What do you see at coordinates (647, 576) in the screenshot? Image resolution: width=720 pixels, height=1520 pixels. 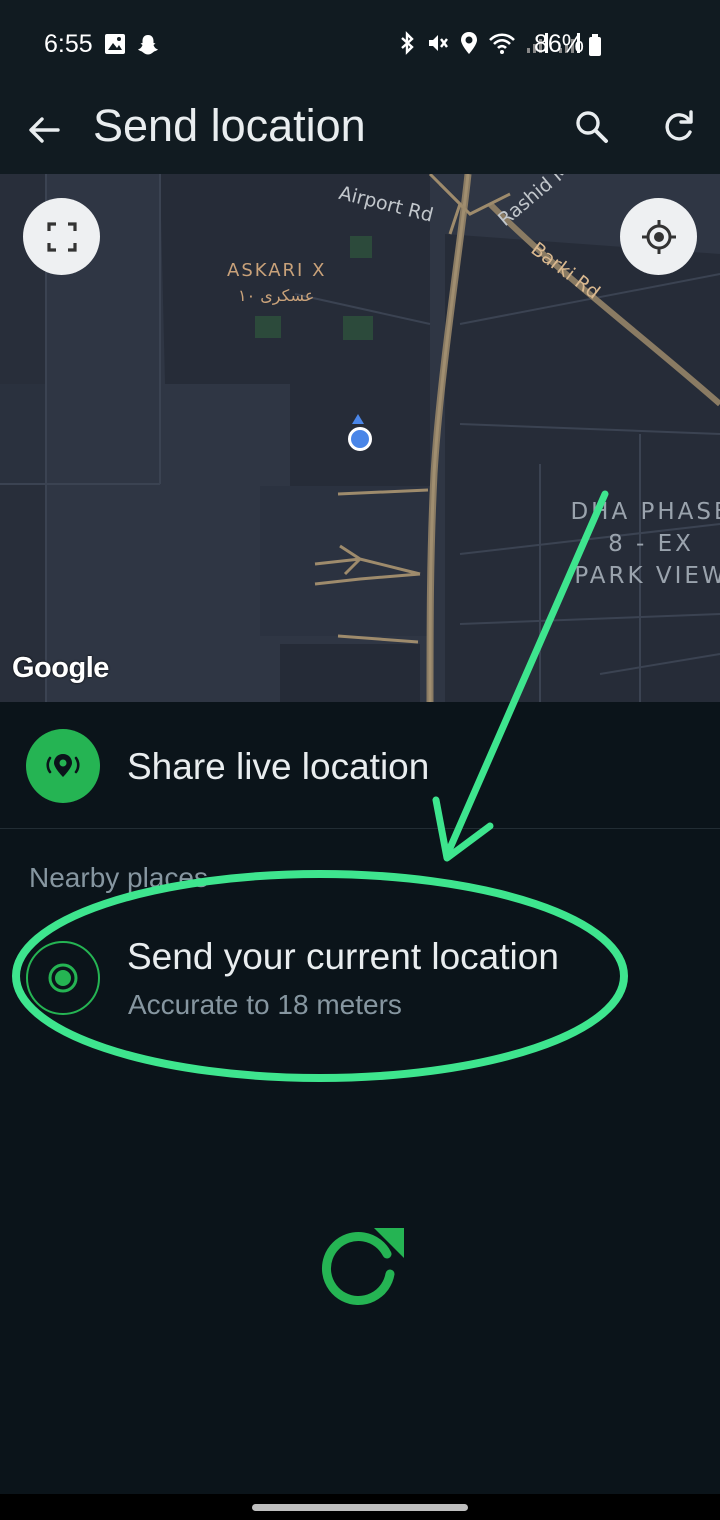 I see `place-label-dha-line3: PARK VIEW` at bounding box center [647, 576].